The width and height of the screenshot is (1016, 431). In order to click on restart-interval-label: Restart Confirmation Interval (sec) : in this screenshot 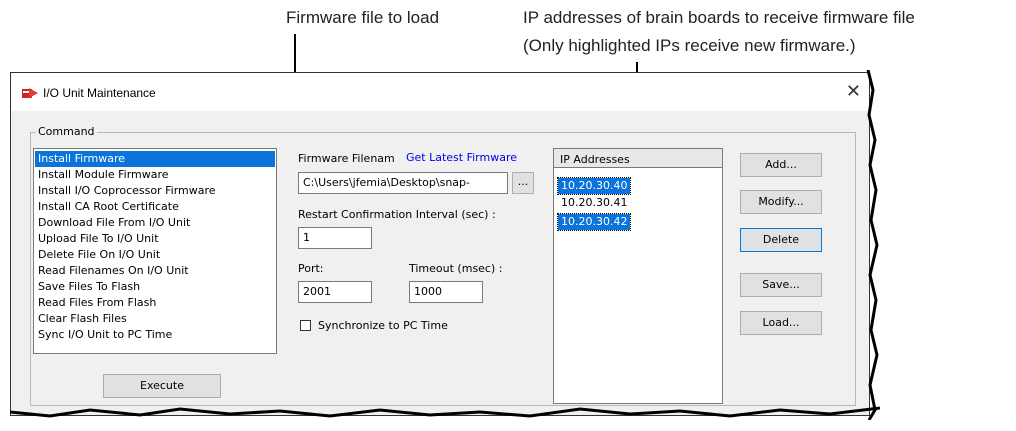, I will do `click(397, 214)`.